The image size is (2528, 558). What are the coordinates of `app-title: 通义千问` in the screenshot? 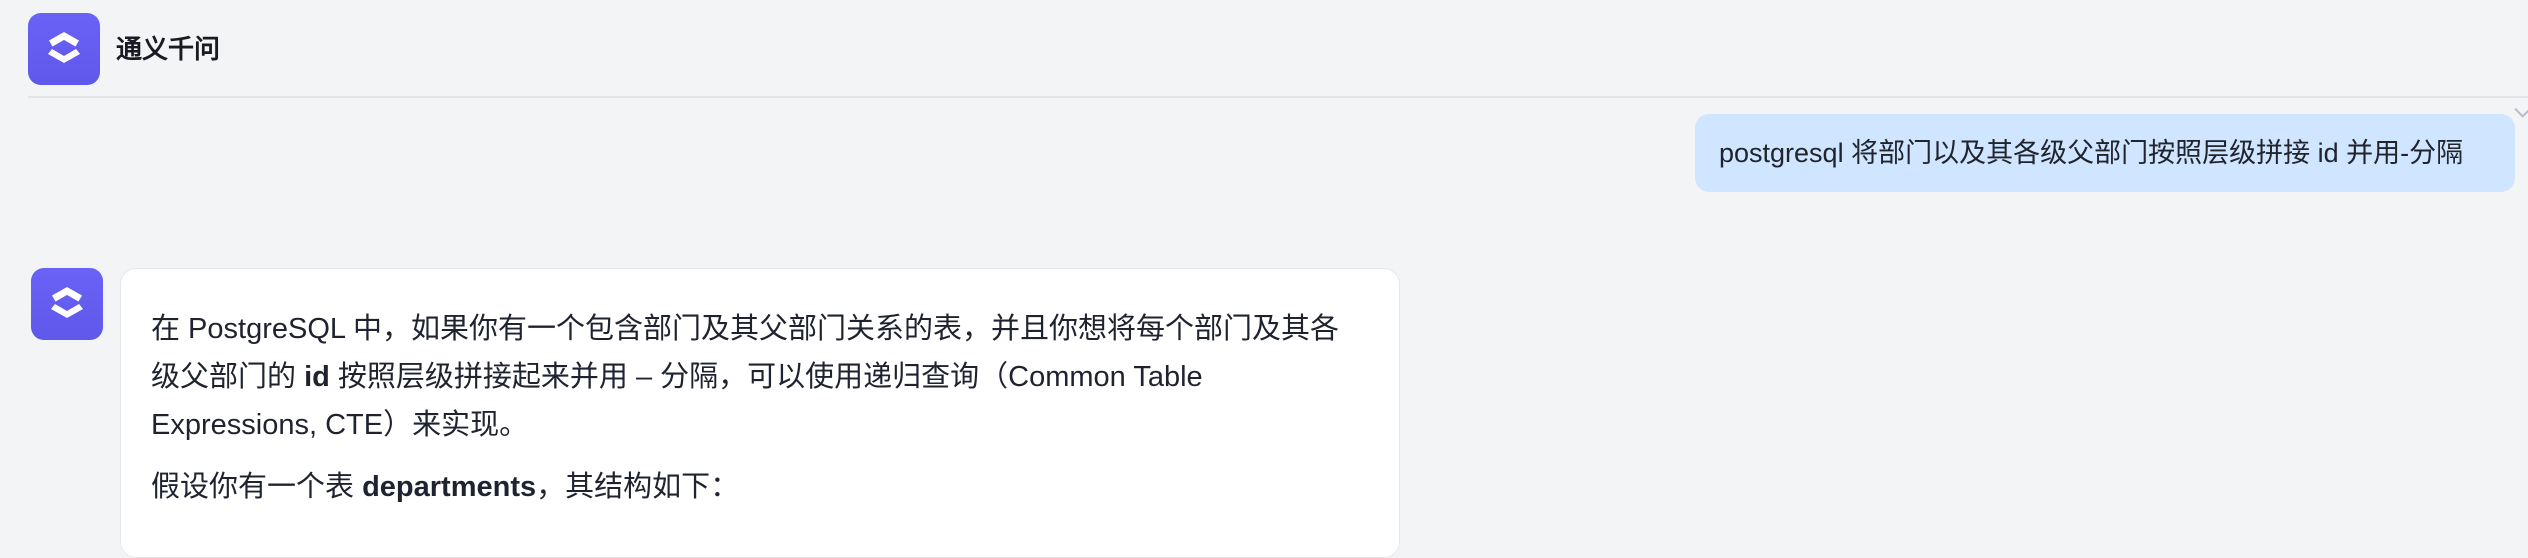 It's located at (168, 49).